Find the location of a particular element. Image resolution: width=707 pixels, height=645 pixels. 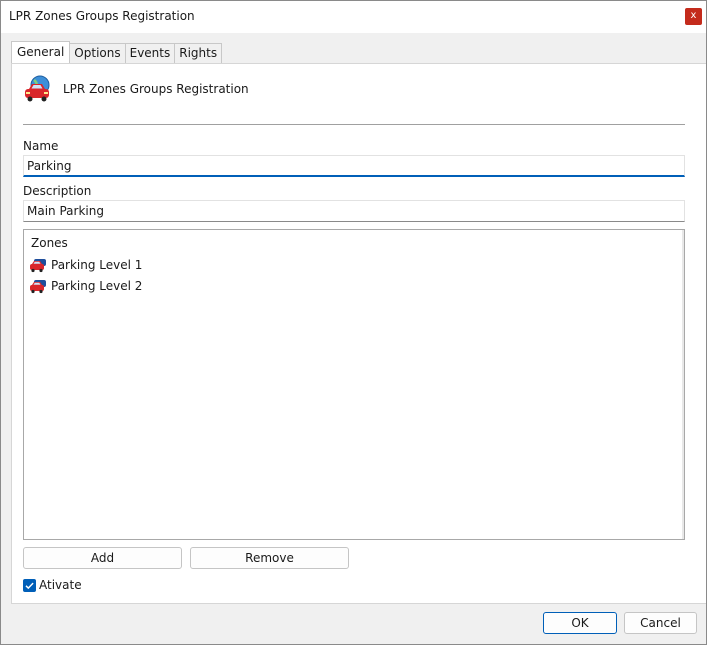

add-button: Add is located at coordinates (102, 558).